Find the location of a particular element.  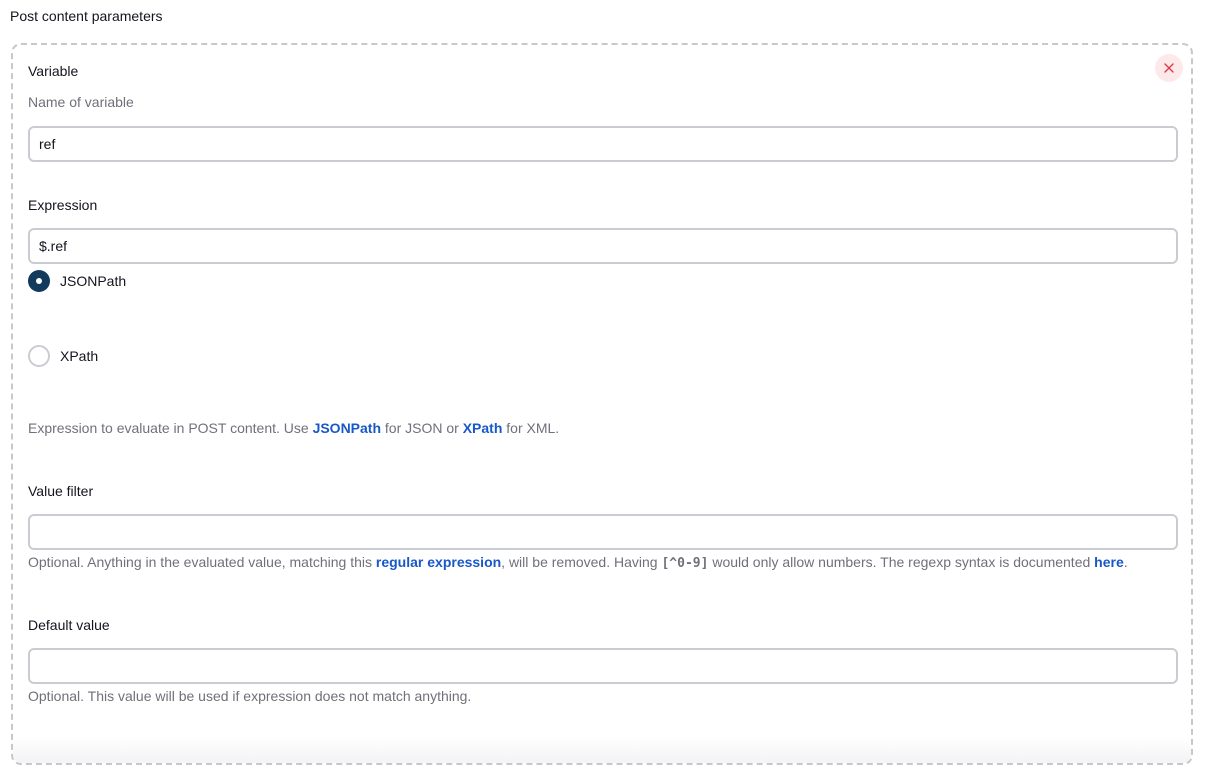

radio-xpath-label: XPath is located at coordinates (79, 356).